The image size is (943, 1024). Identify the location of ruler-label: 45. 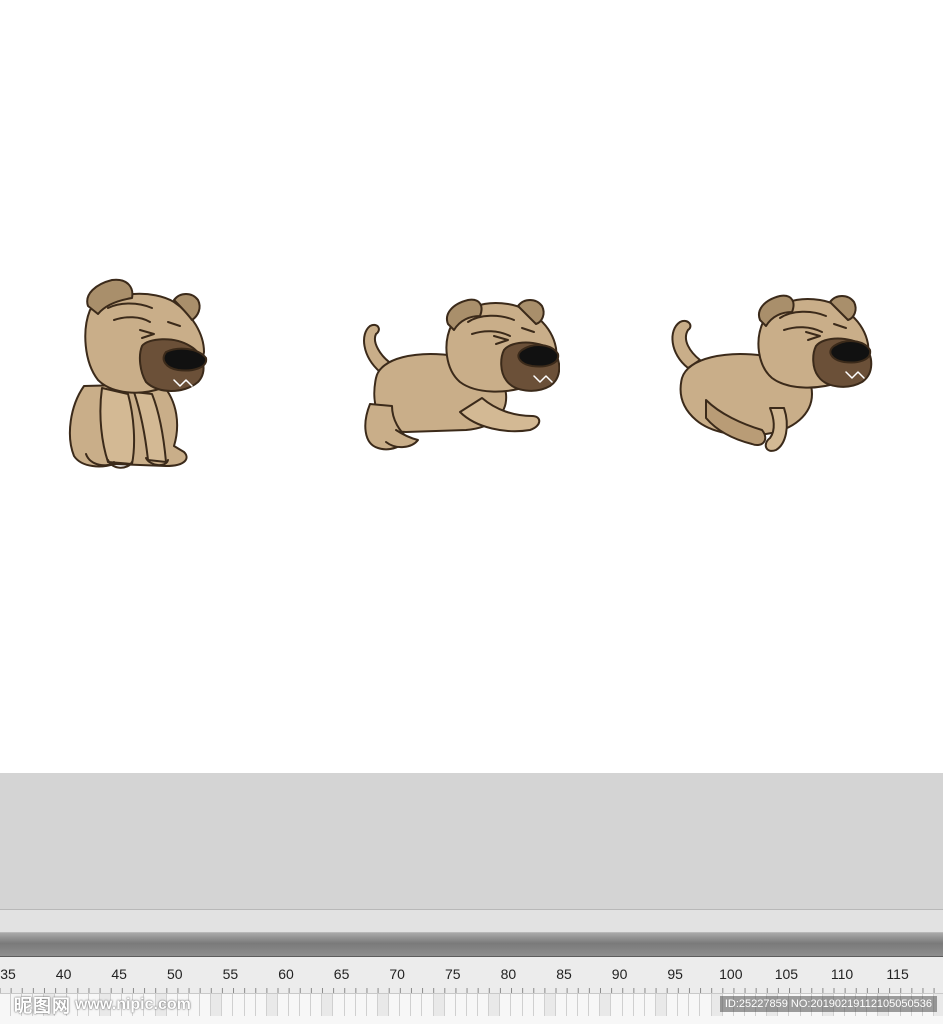
(119, 974).